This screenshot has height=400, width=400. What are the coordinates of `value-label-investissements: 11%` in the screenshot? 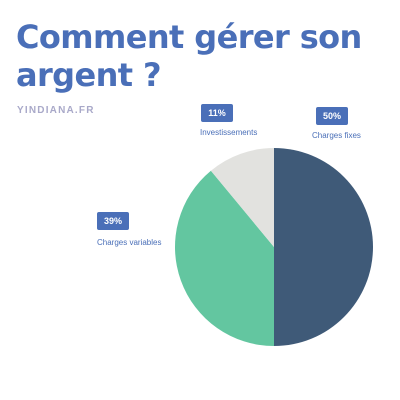 It's located at (217, 113).